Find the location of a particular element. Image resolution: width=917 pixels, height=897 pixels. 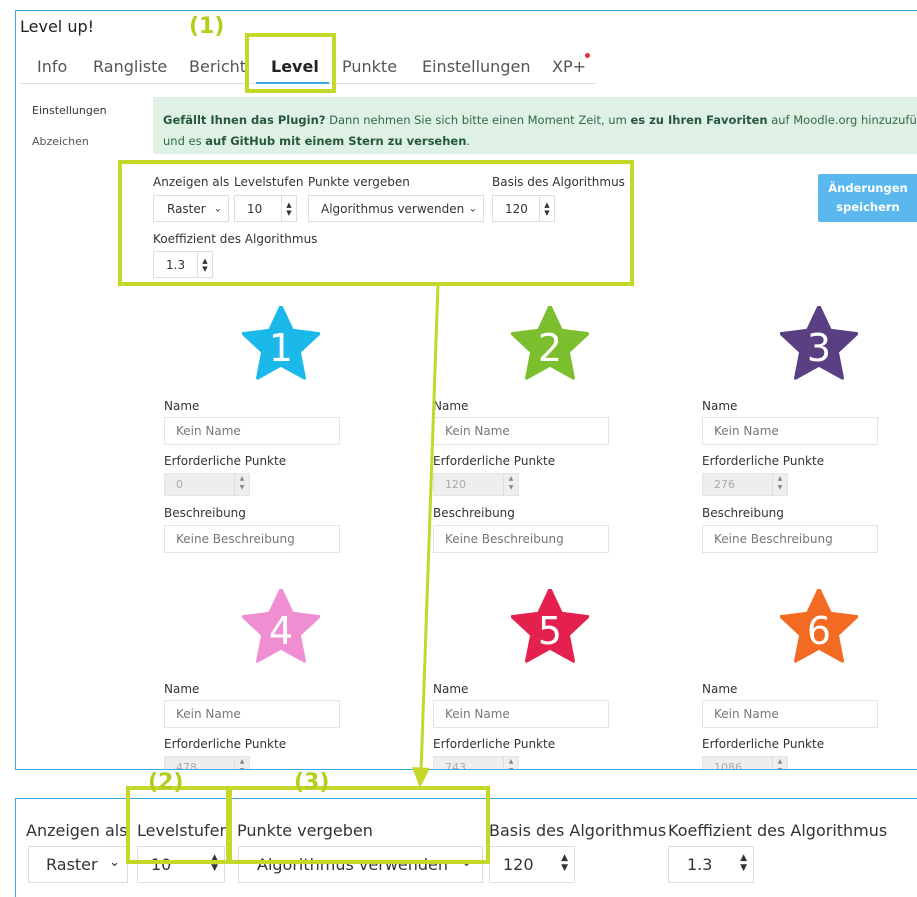

level-star-badge-icon: 4 is located at coordinates (281, 626).